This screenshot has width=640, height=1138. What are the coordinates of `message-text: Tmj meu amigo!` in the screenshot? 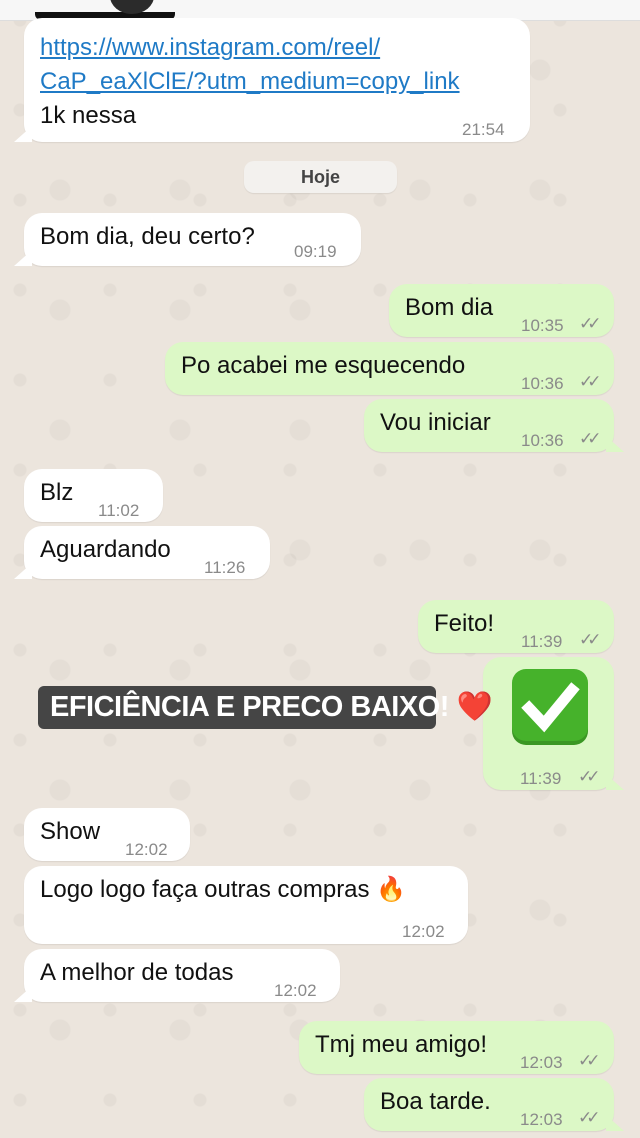 It's located at (401, 1044).